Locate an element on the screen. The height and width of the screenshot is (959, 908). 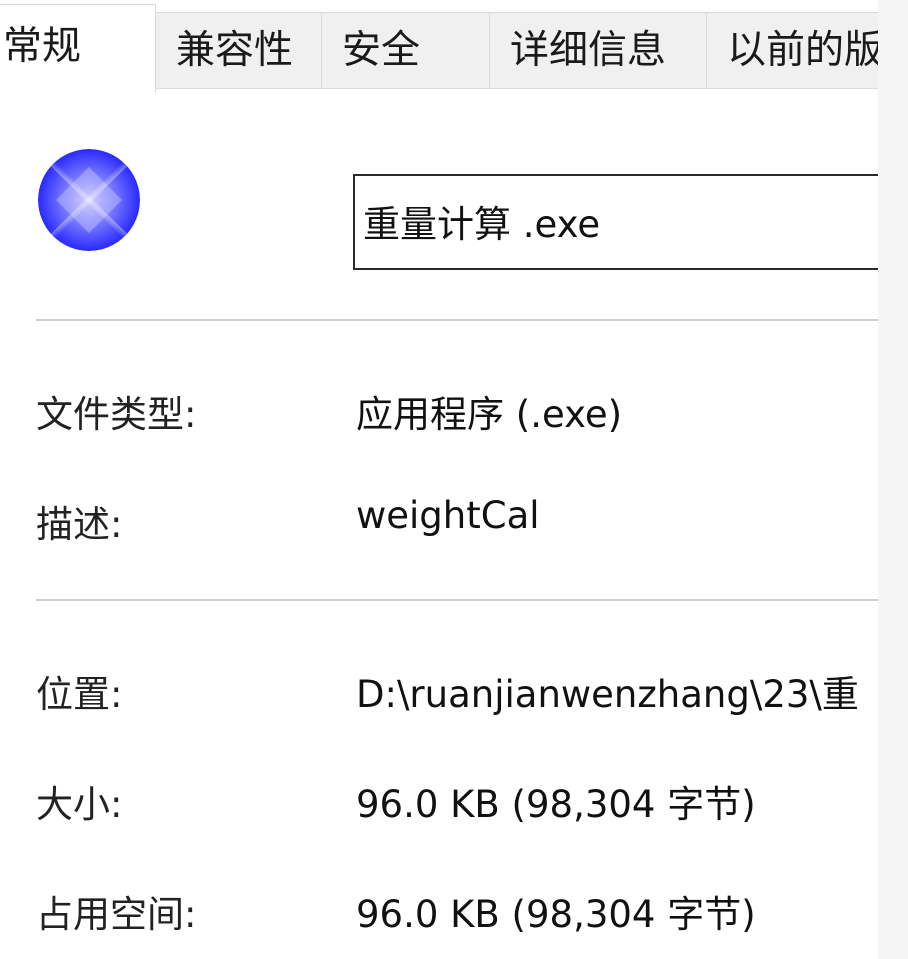
blue-orb-app-icon is located at coordinates (89, 200).